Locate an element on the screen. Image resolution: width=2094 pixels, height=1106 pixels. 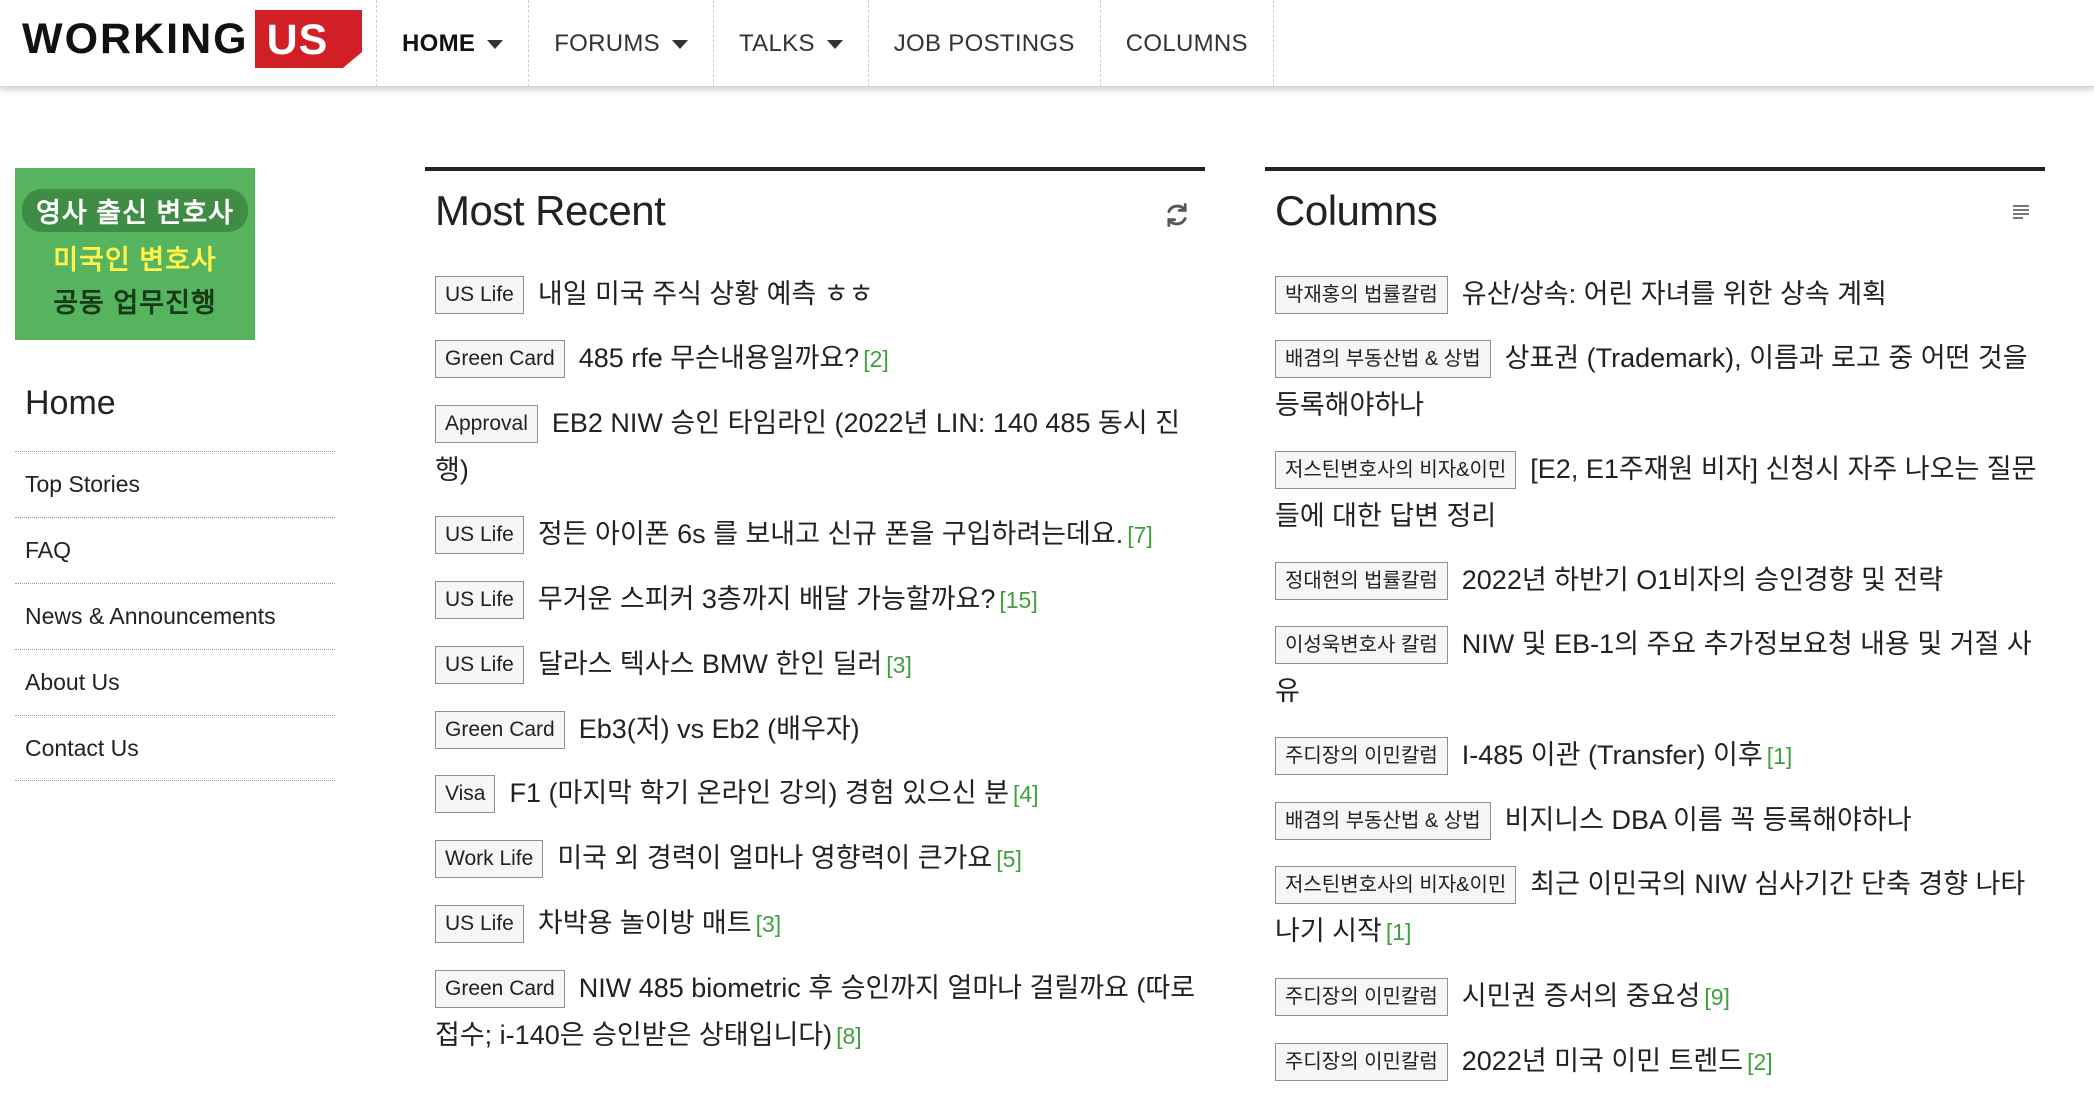
logo-badge: US is located at coordinates (308, 39).